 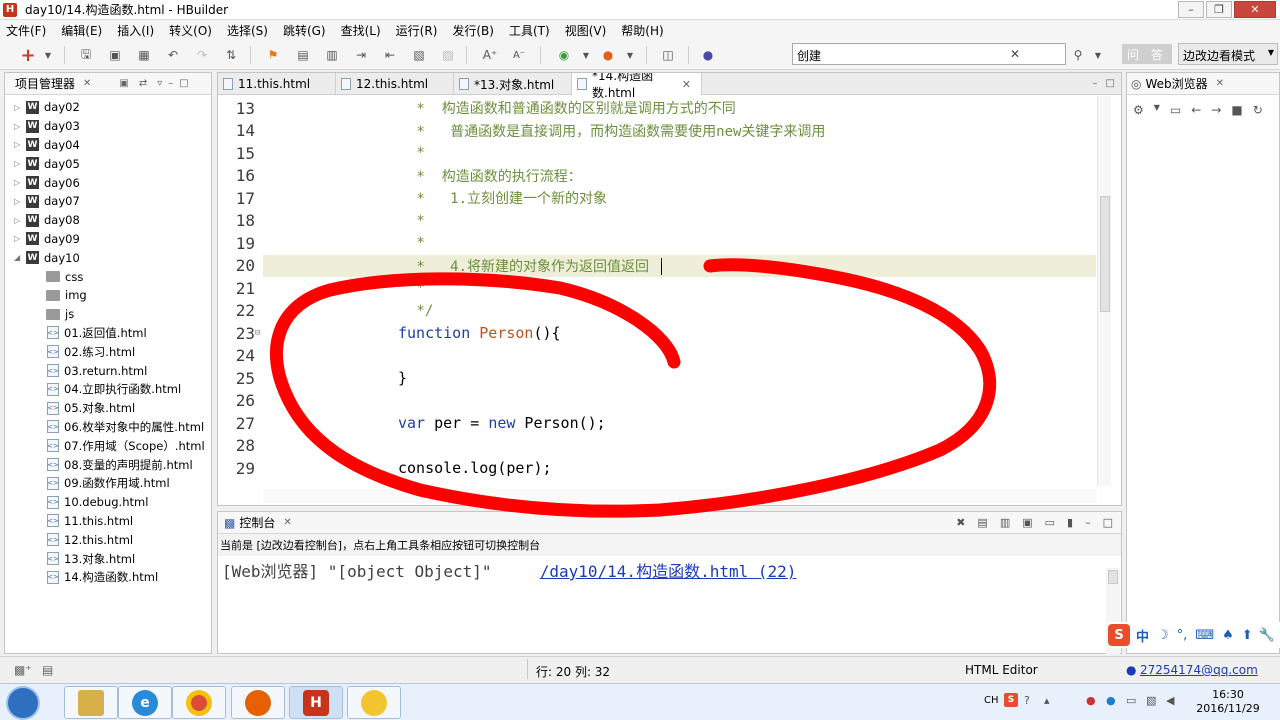 I want to click on open-console-icon: ▣, so click(x=1027, y=522).